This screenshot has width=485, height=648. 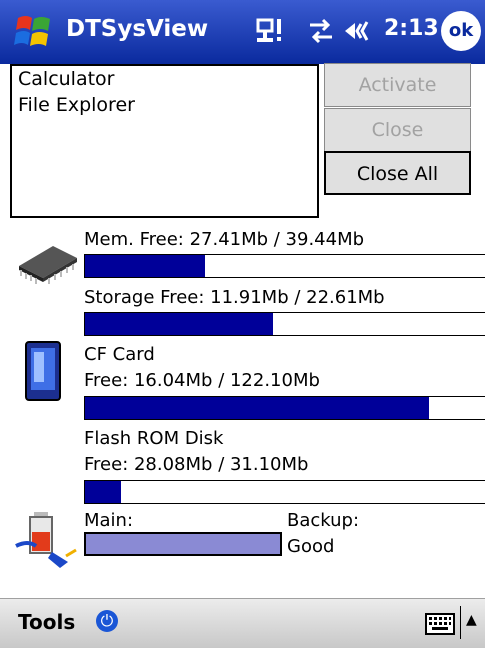 I want to click on windows-start-icon, so click(x=34, y=32).